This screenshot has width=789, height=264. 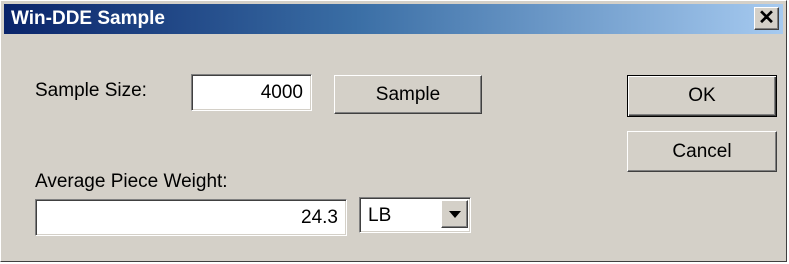 What do you see at coordinates (393, 19) in the screenshot?
I see `title-bar: Win-DDE Sample ✕` at bounding box center [393, 19].